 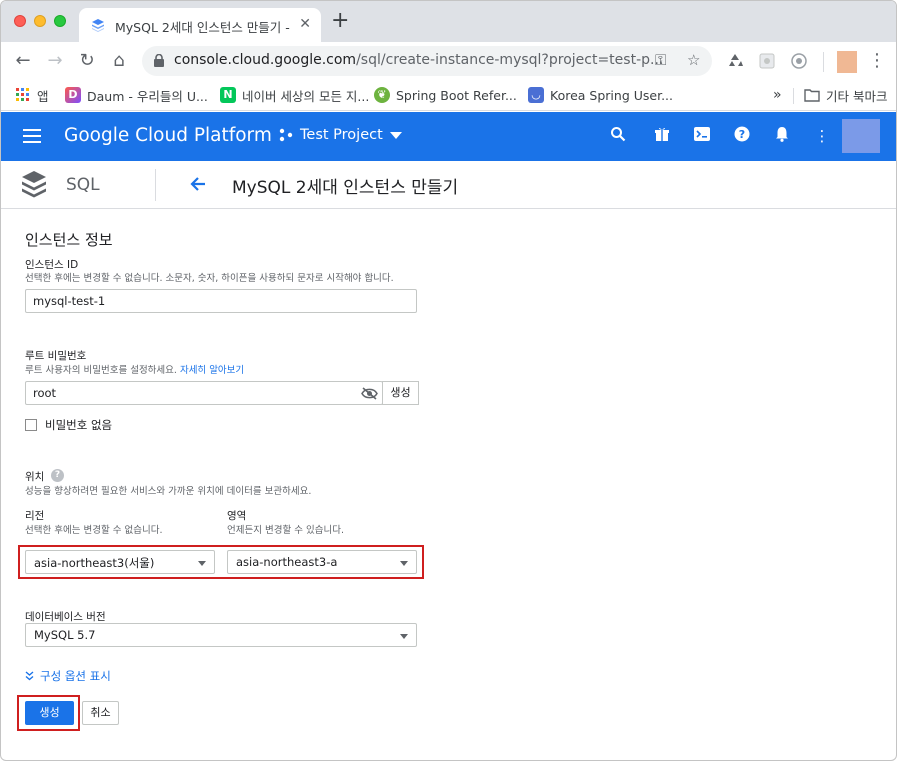 What do you see at coordinates (340, 135) in the screenshot?
I see `project-selector: Test Project` at bounding box center [340, 135].